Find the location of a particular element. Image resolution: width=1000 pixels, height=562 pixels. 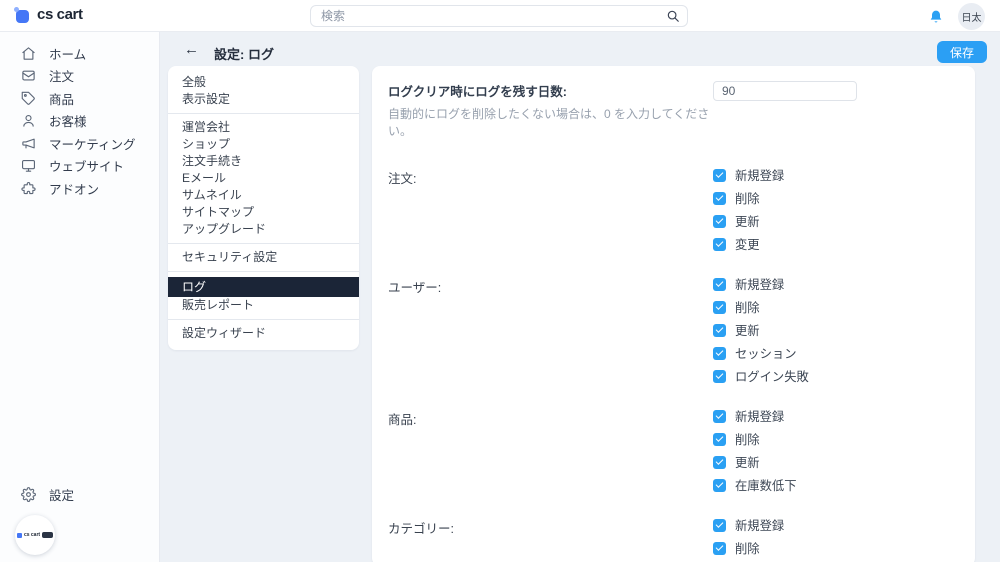

sidebar-item-label: マーケティング is located at coordinates (92, 144).